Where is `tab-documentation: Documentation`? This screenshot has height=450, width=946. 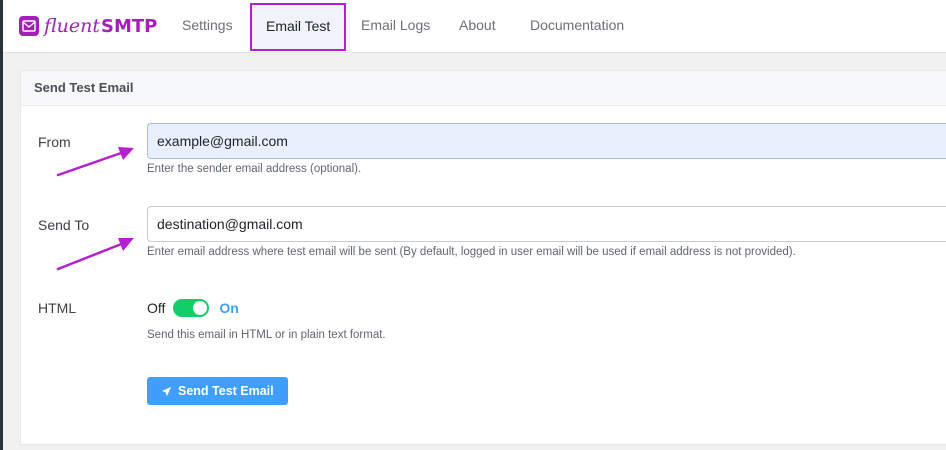
tab-documentation: Documentation is located at coordinates (577, 26).